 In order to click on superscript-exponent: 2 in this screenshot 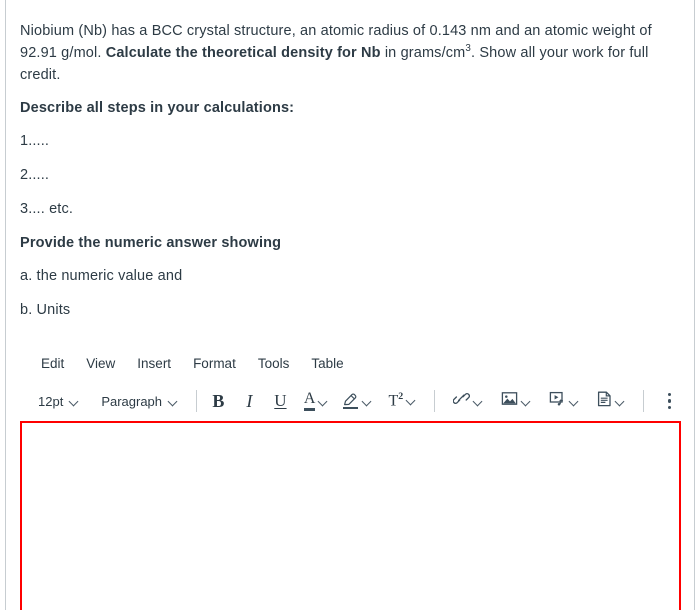, I will do `click(401, 397)`.